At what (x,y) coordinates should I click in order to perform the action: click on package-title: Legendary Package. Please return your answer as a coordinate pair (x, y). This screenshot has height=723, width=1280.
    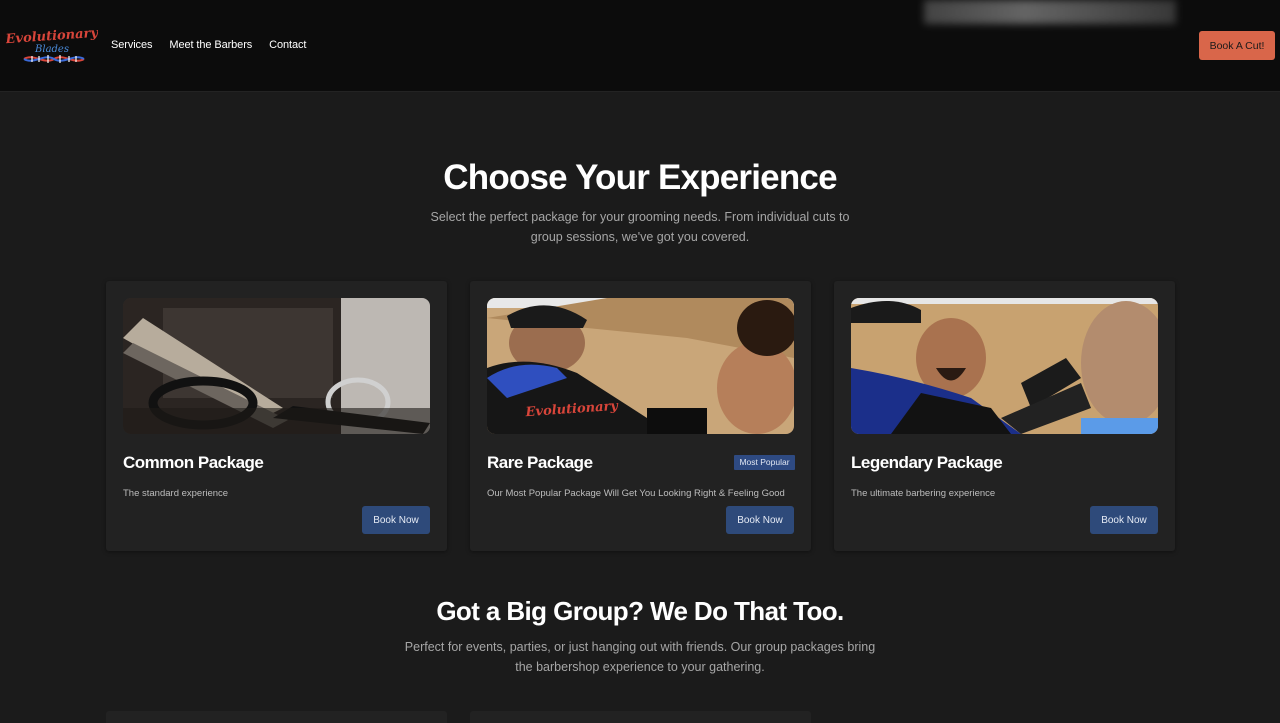
    Looking at the image, I should click on (927, 462).